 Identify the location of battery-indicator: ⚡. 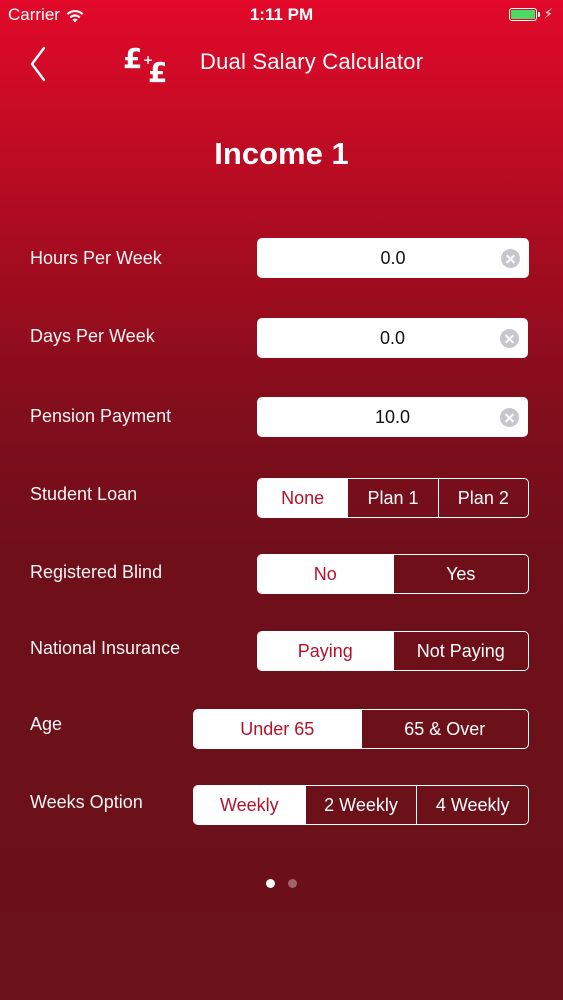
(530, 14).